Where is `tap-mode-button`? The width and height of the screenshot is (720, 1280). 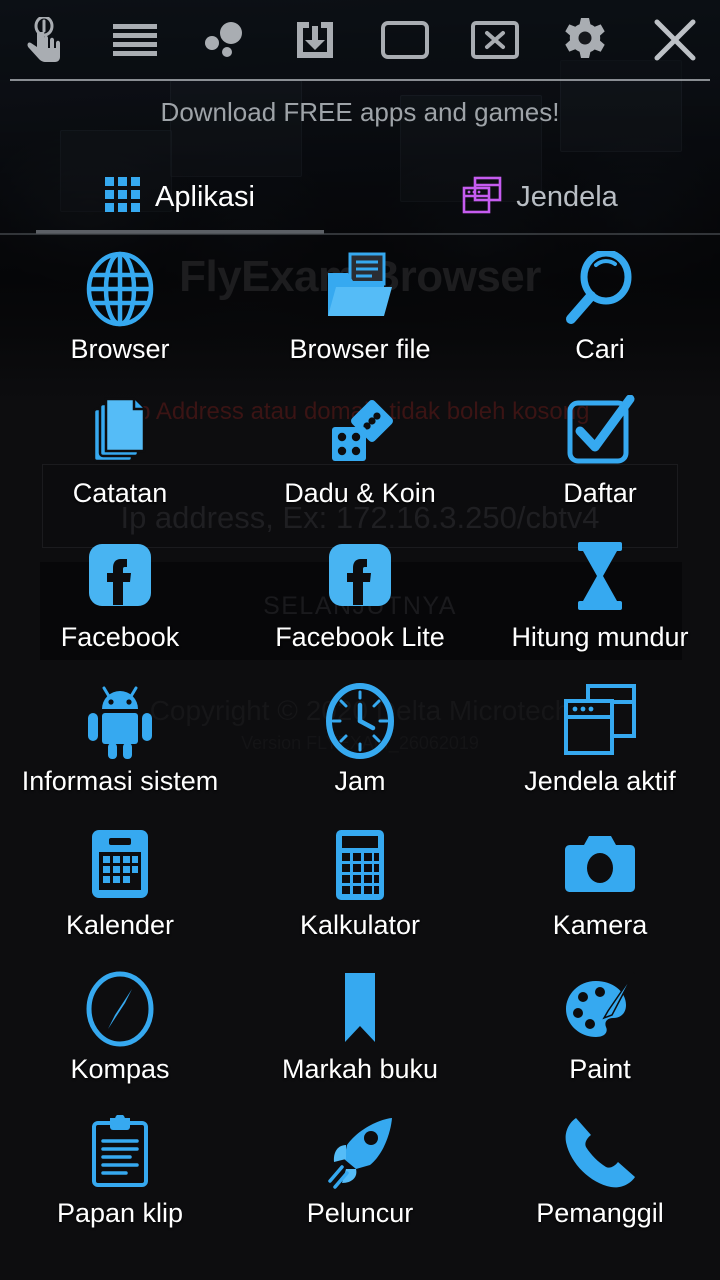
tap-mode-button is located at coordinates (45, 40).